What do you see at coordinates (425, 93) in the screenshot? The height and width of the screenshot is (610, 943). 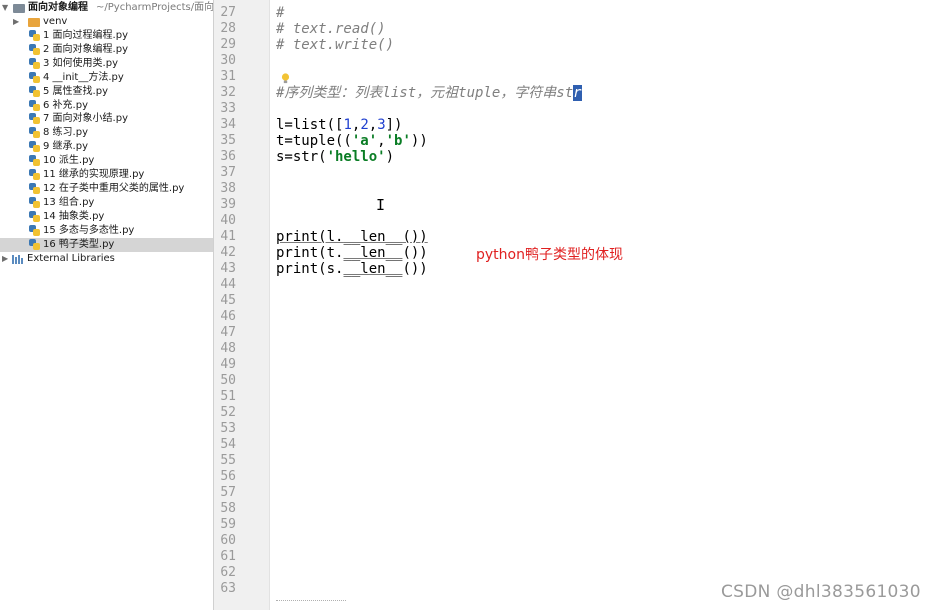 I see `comment-text: #序列类型：列表list，元祖tuple，字符串st` at bounding box center [425, 93].